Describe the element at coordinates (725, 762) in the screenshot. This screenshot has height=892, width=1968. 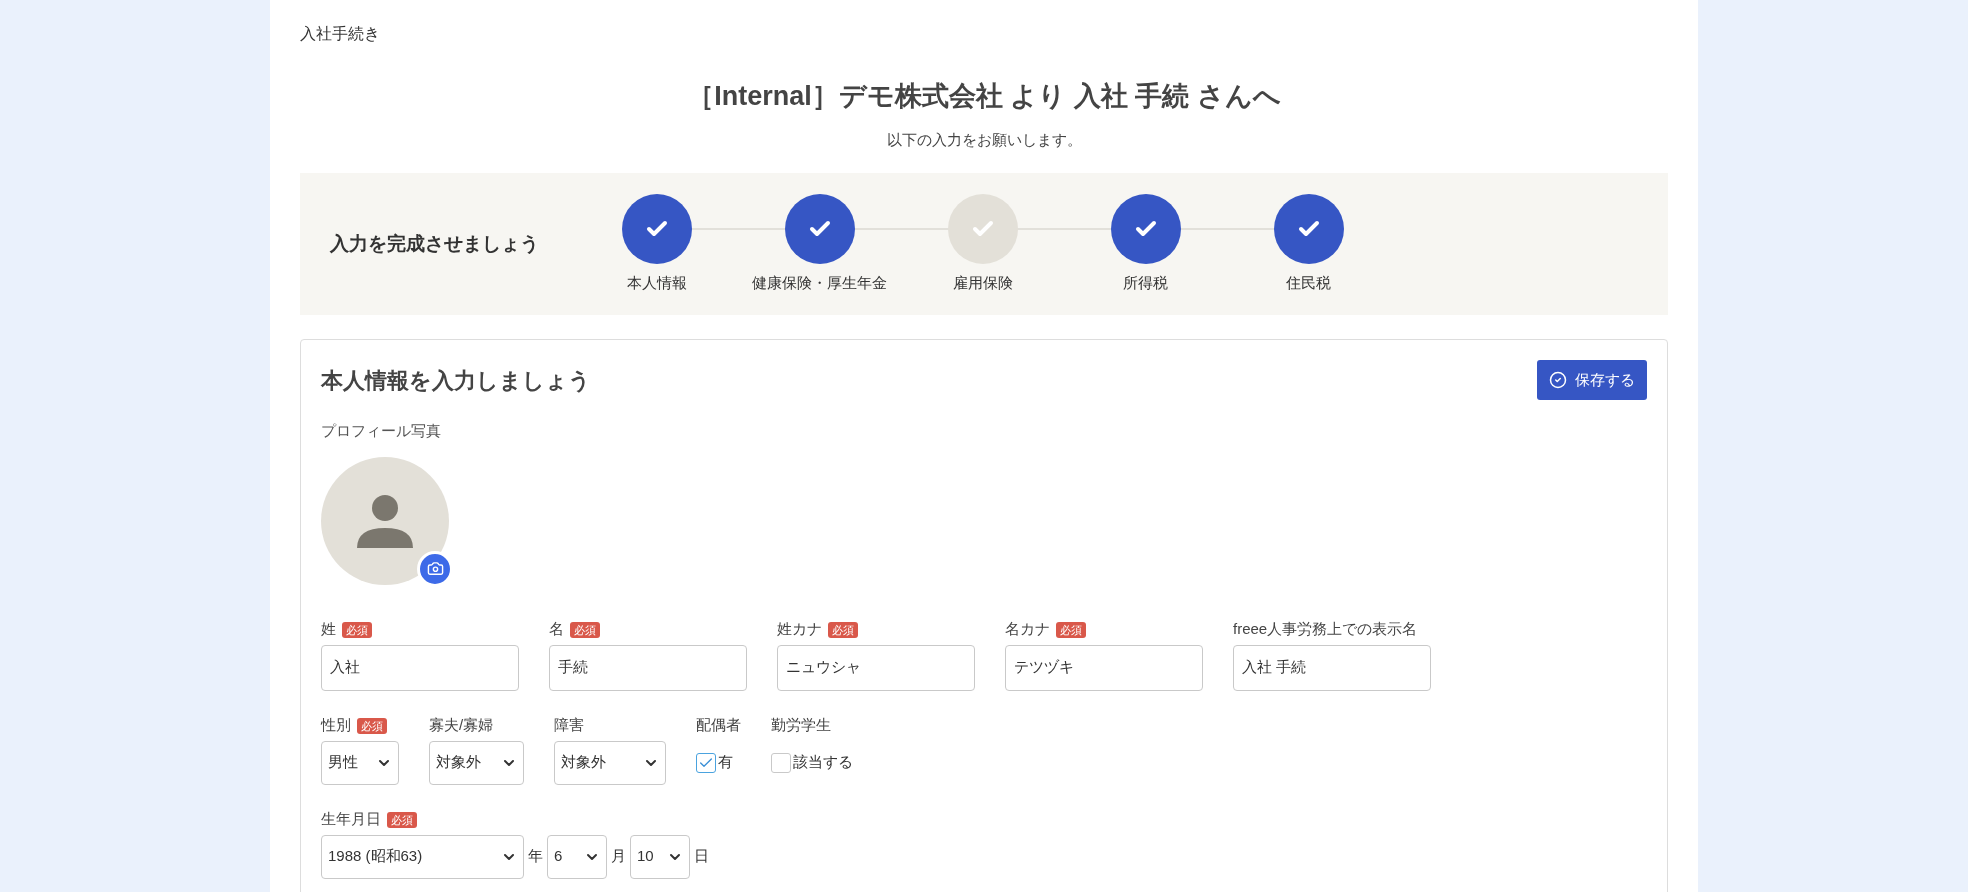
I see `checkbox-label: 有` at that location.